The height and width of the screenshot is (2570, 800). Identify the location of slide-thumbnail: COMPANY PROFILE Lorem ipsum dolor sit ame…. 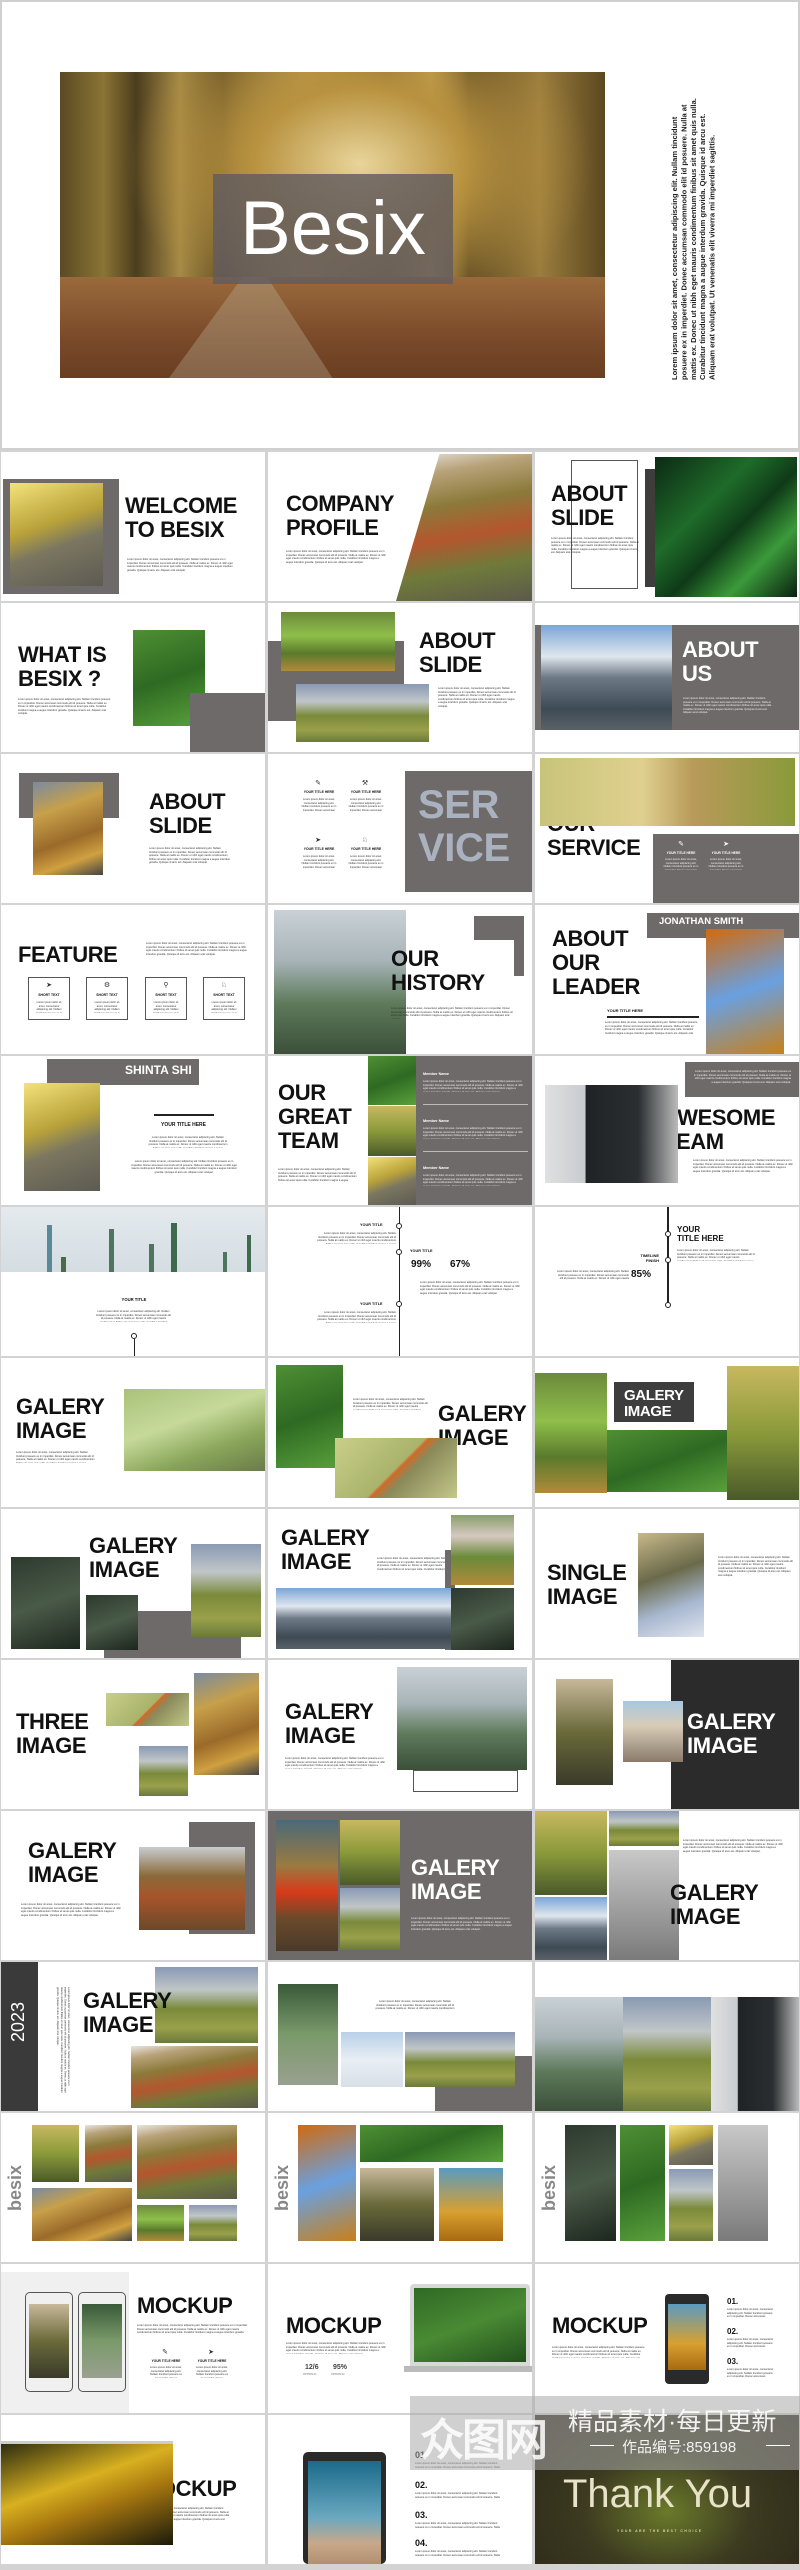
(400, 526).